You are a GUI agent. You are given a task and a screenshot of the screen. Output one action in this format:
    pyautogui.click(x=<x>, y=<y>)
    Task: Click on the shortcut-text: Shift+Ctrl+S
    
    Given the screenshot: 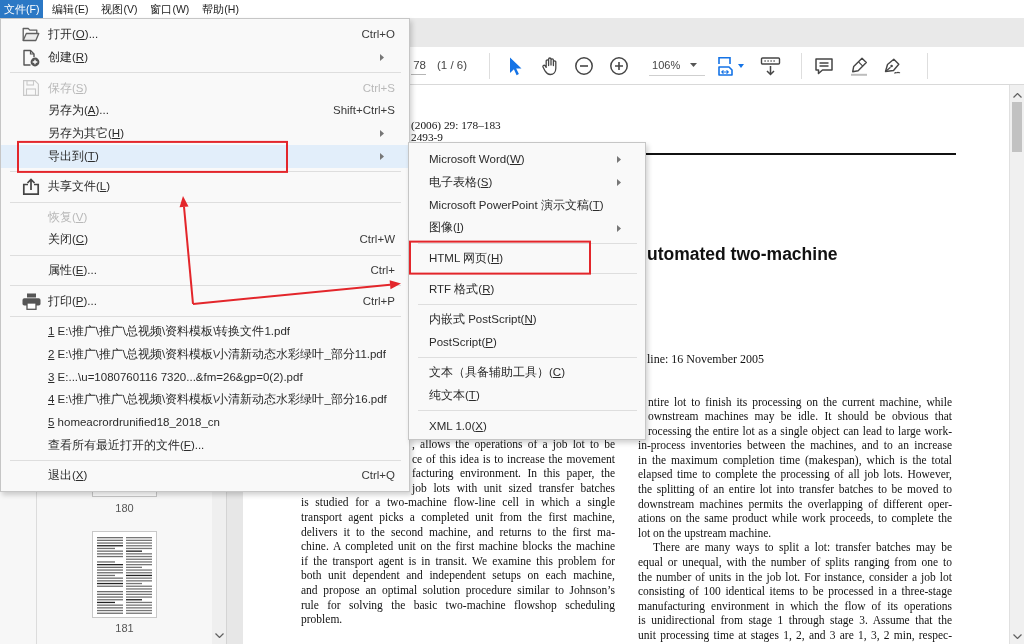 What is the action you would take?
    pyautogui.click(x=364, y=111)
    